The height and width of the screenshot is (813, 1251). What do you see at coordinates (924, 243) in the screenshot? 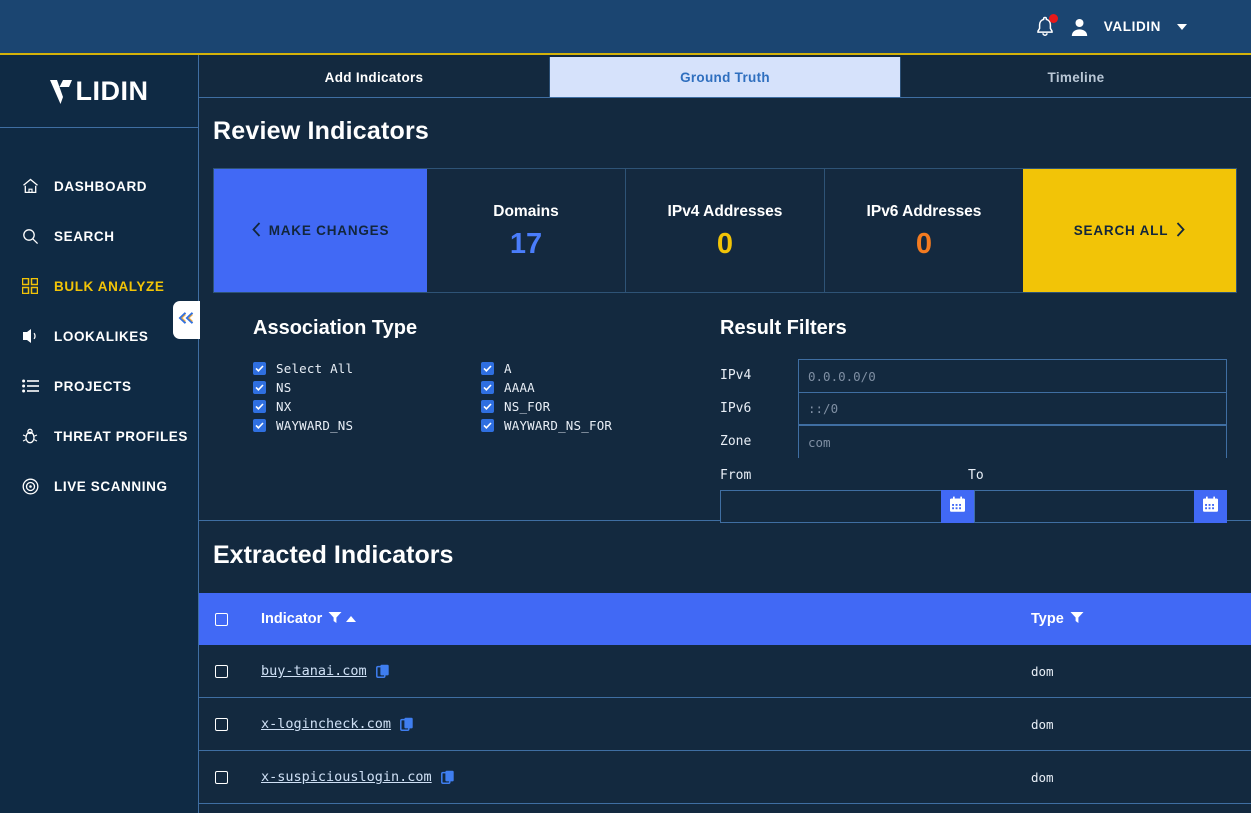
I see `stat-value: 0` at bounding box center [924, 243].